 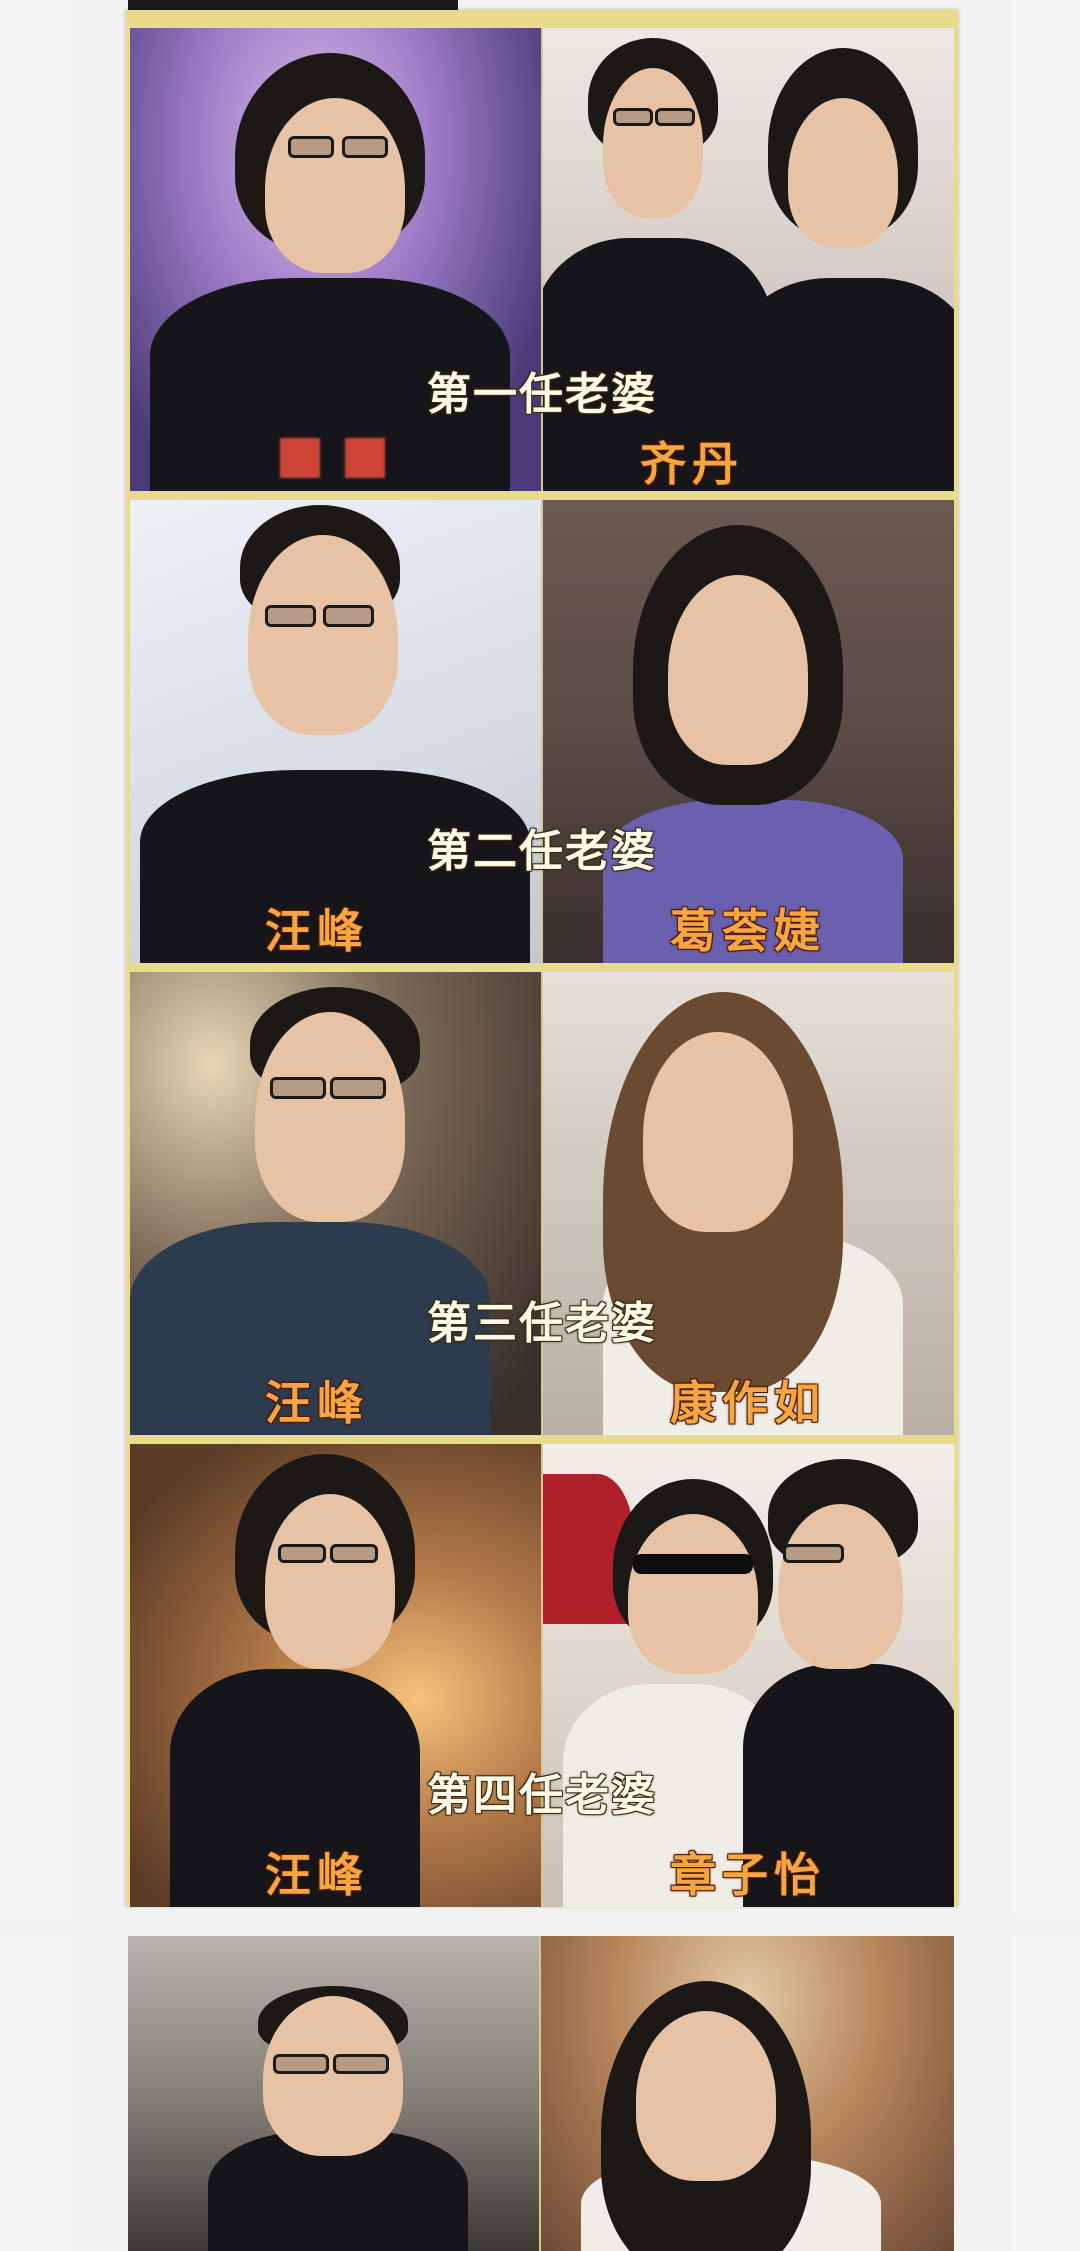 I want to click on caption-row-2: 第二任老婆, so click(x=542, y=851).